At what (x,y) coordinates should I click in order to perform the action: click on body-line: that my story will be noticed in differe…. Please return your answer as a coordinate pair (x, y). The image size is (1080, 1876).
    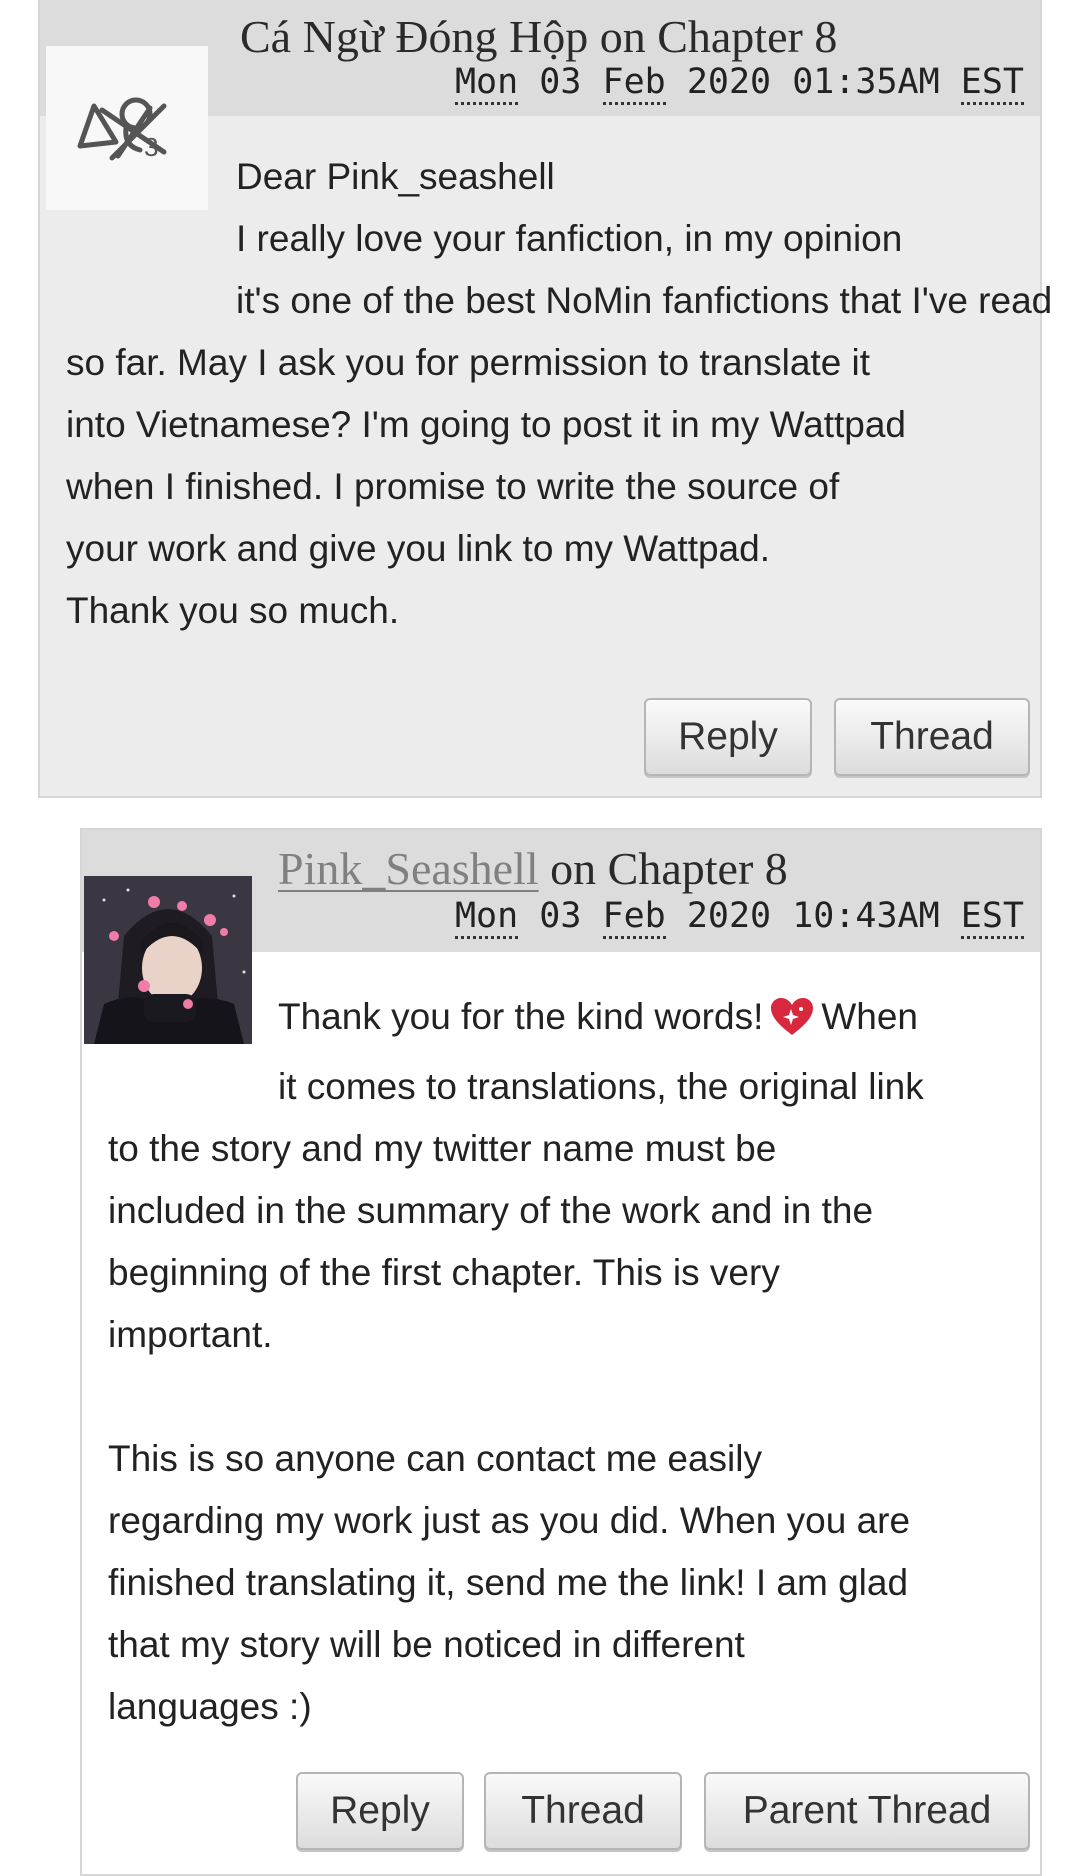
    Looking at the image, I should click on (426, 1644).